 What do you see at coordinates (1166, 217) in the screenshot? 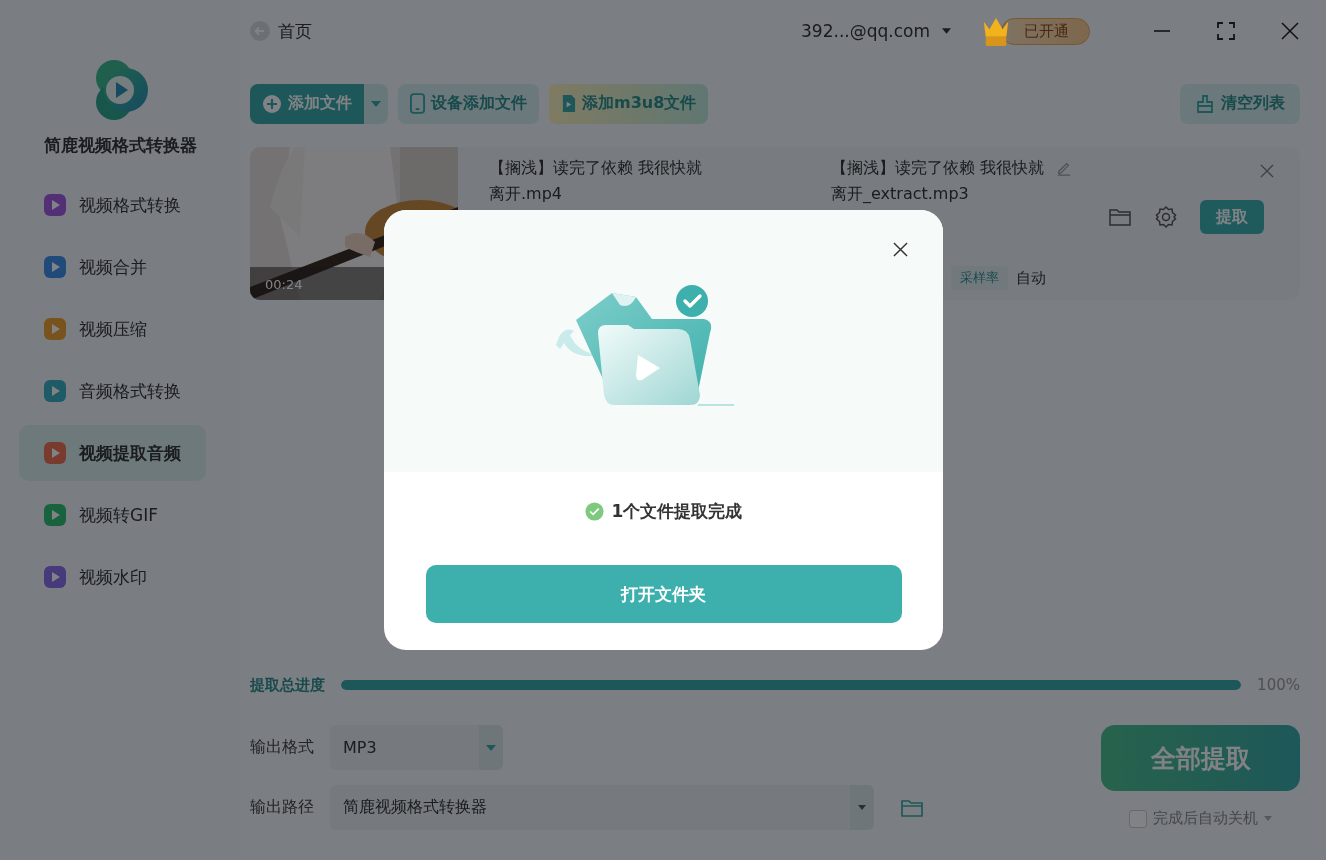
I see `settings-icon` at bounding box center [1166, 217].